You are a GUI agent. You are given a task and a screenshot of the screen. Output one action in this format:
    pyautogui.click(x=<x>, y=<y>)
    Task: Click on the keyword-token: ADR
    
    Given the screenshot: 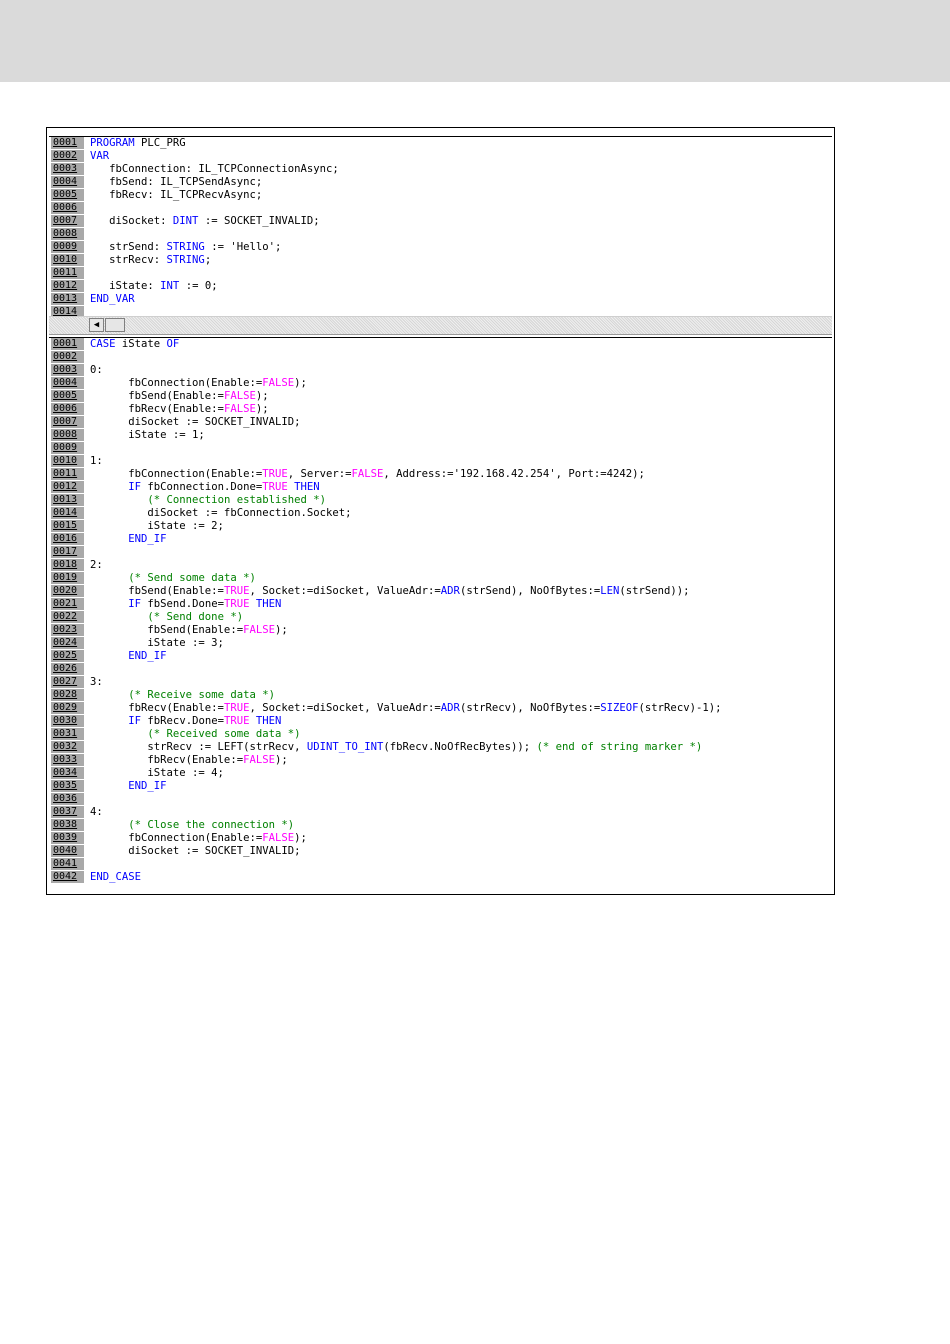 What is the action you would take?
    pyautogui.click(x=450, y=591)
    